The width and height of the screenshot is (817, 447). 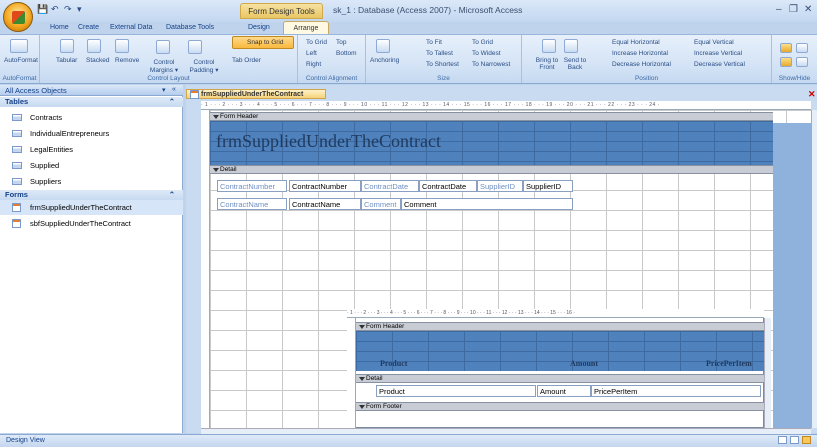 What do you see at coordinates (164, 66) in the screenshot?
I see `control-margins-button: Control Margins ▾` at bounding box center [164, 66].